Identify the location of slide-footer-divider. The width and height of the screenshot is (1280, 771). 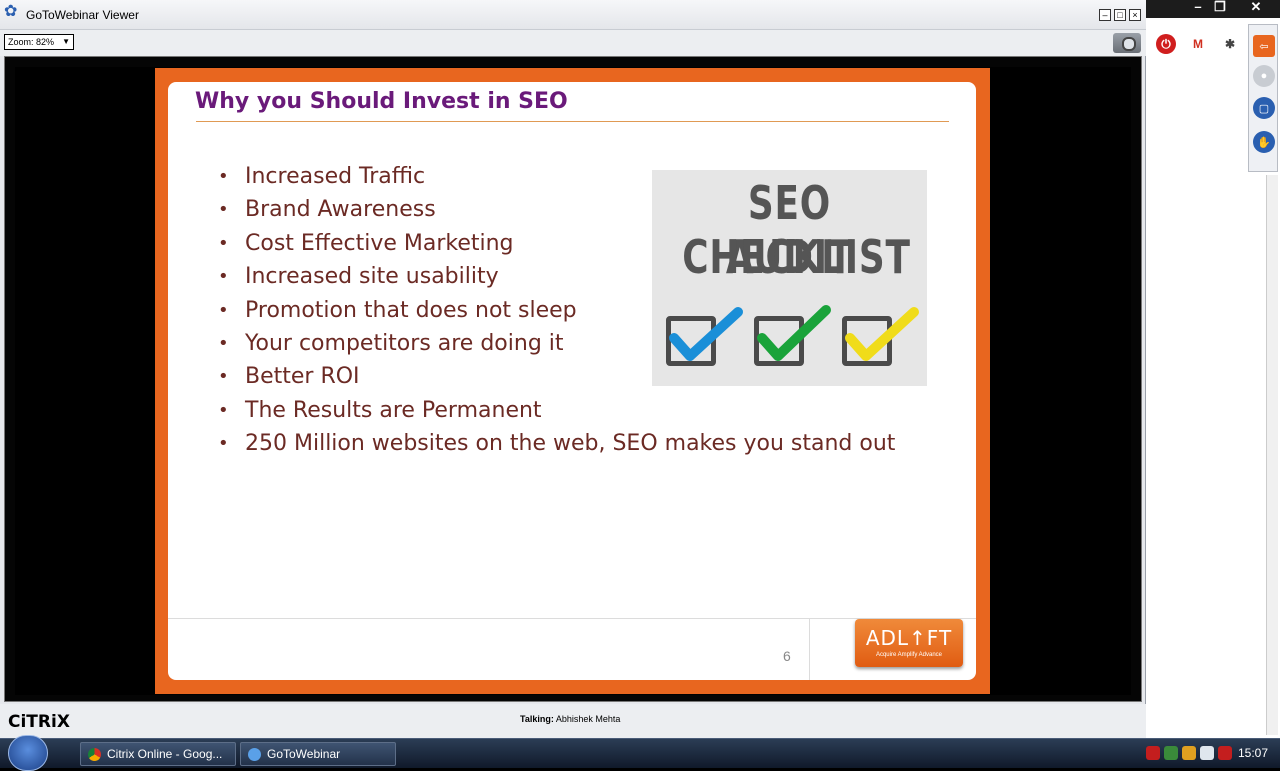
(572, 618).